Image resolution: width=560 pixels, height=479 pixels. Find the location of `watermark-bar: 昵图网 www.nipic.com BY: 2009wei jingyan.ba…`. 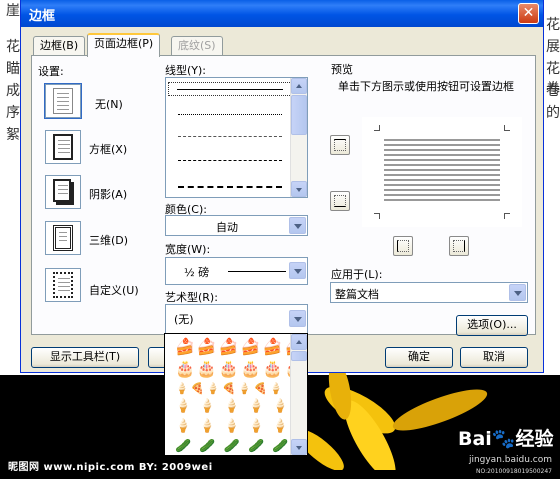

watermark-bar: 昵图网 www.nipic.com BY: 2009wei jingyan.ba… is located at coordinates (280, 465).